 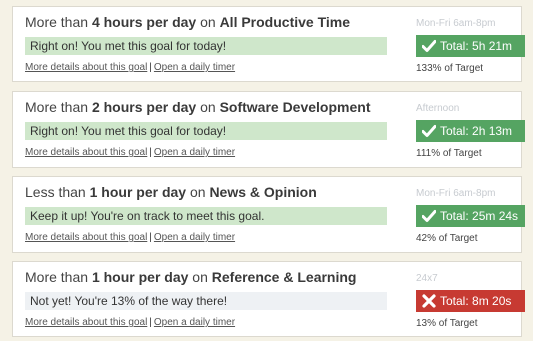 I want to click on goal-target-percent: 133% of Target, so click(x=450, y=68).